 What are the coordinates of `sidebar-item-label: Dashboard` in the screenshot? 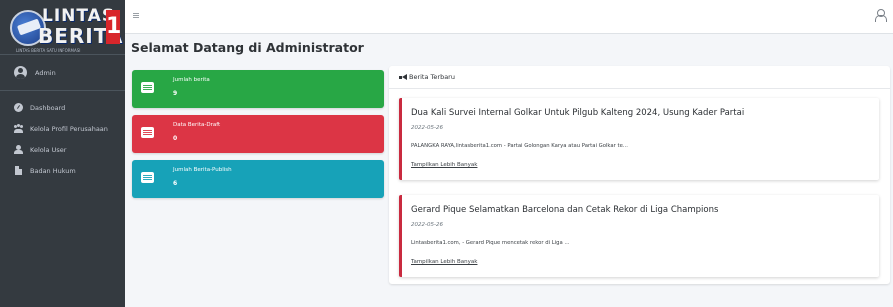 It's located at (48, 107).